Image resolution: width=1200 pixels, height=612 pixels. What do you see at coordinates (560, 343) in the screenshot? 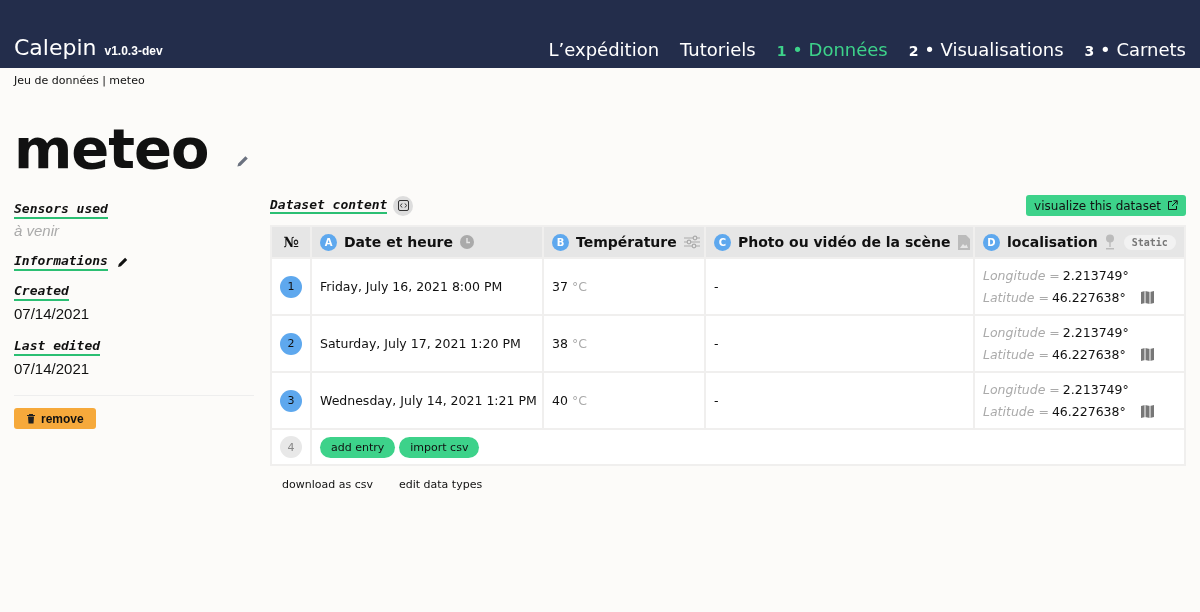
I see `temperature-value: 38` at bounding box center [560, 343].